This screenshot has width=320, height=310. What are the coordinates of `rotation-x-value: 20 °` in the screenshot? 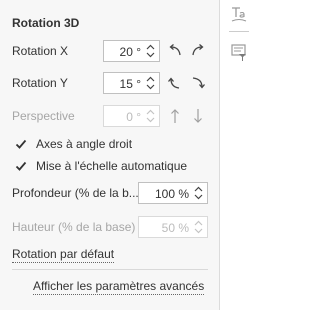 It's located at (130, 52).